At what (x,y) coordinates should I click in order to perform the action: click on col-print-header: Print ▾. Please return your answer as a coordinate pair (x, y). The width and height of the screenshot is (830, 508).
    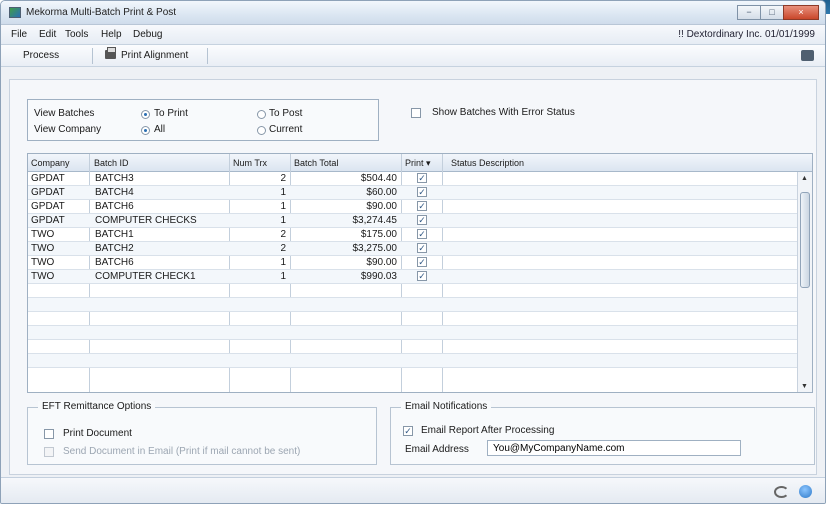
    Looking at the image, I should click on (418, 163).